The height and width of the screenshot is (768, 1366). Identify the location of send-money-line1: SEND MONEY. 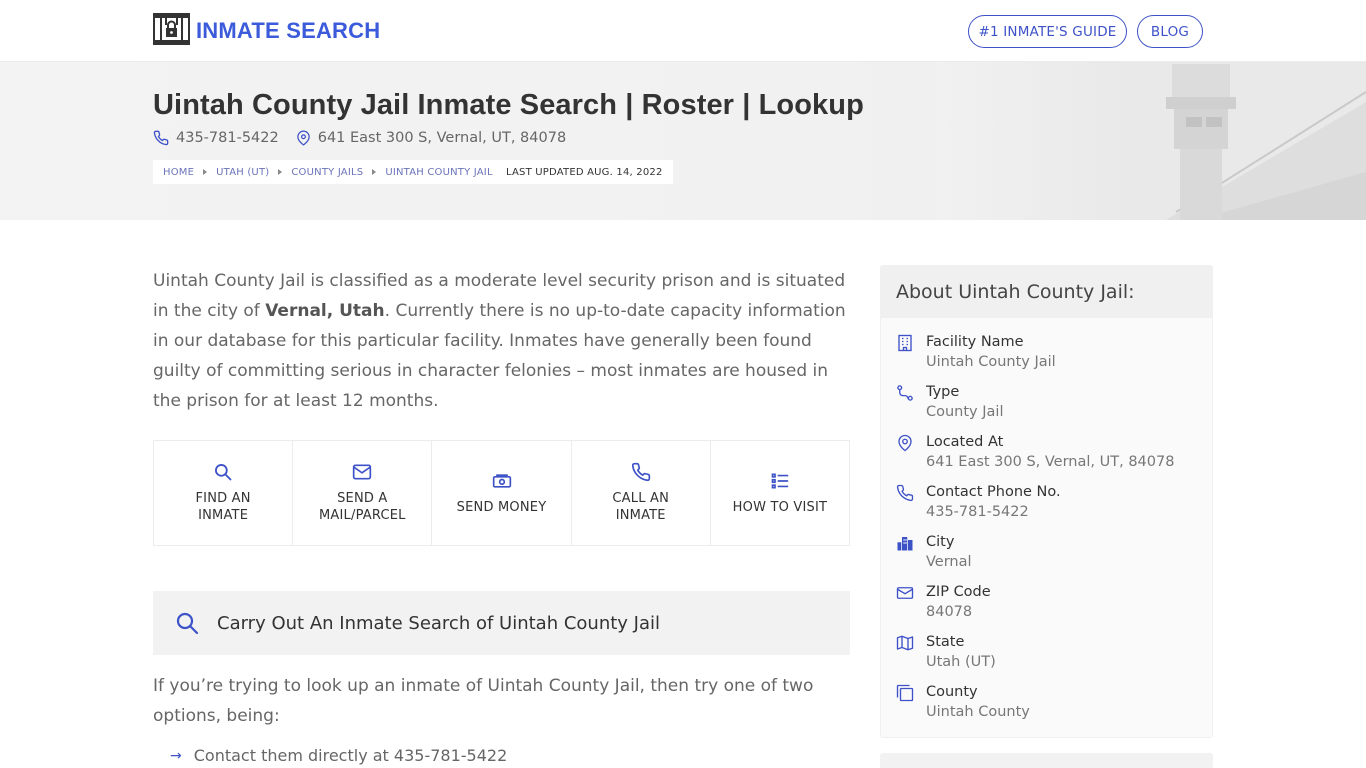
(501, 507).